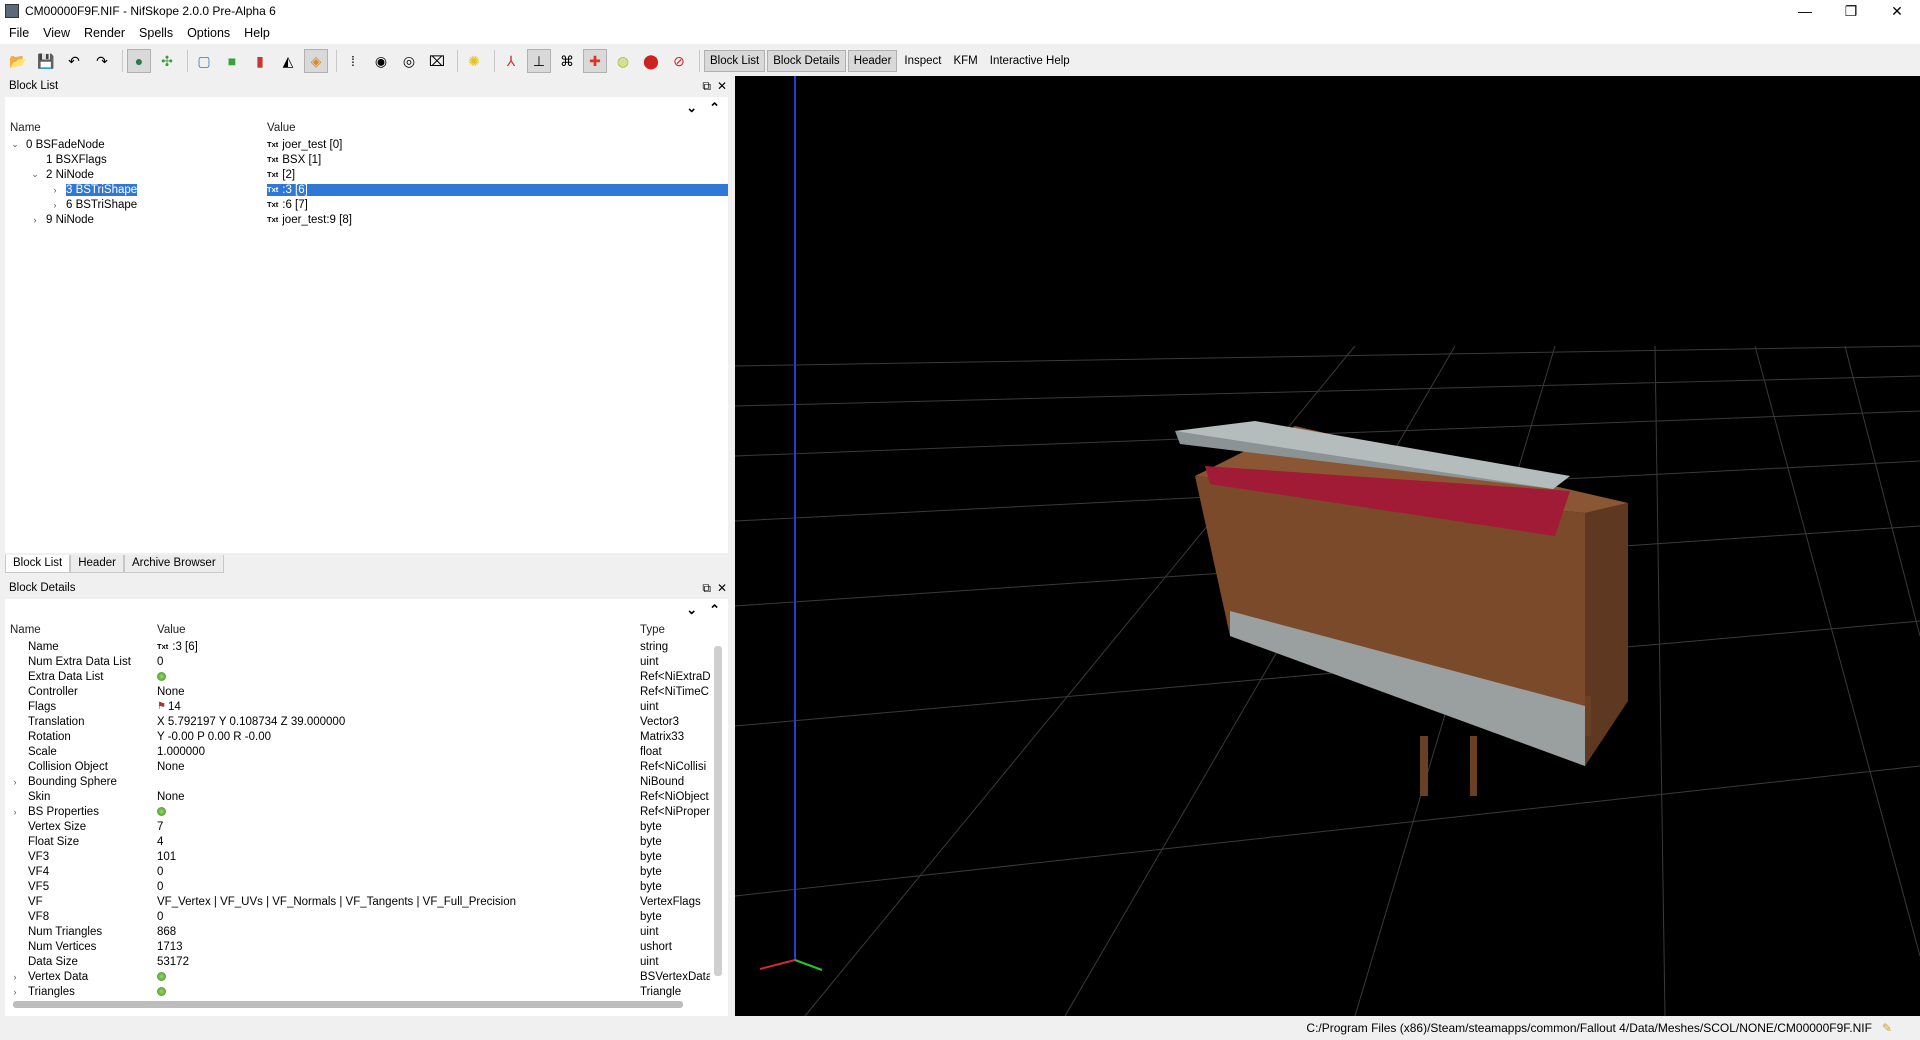  I want to click on undo-icon: ↶, so click(74, 61).